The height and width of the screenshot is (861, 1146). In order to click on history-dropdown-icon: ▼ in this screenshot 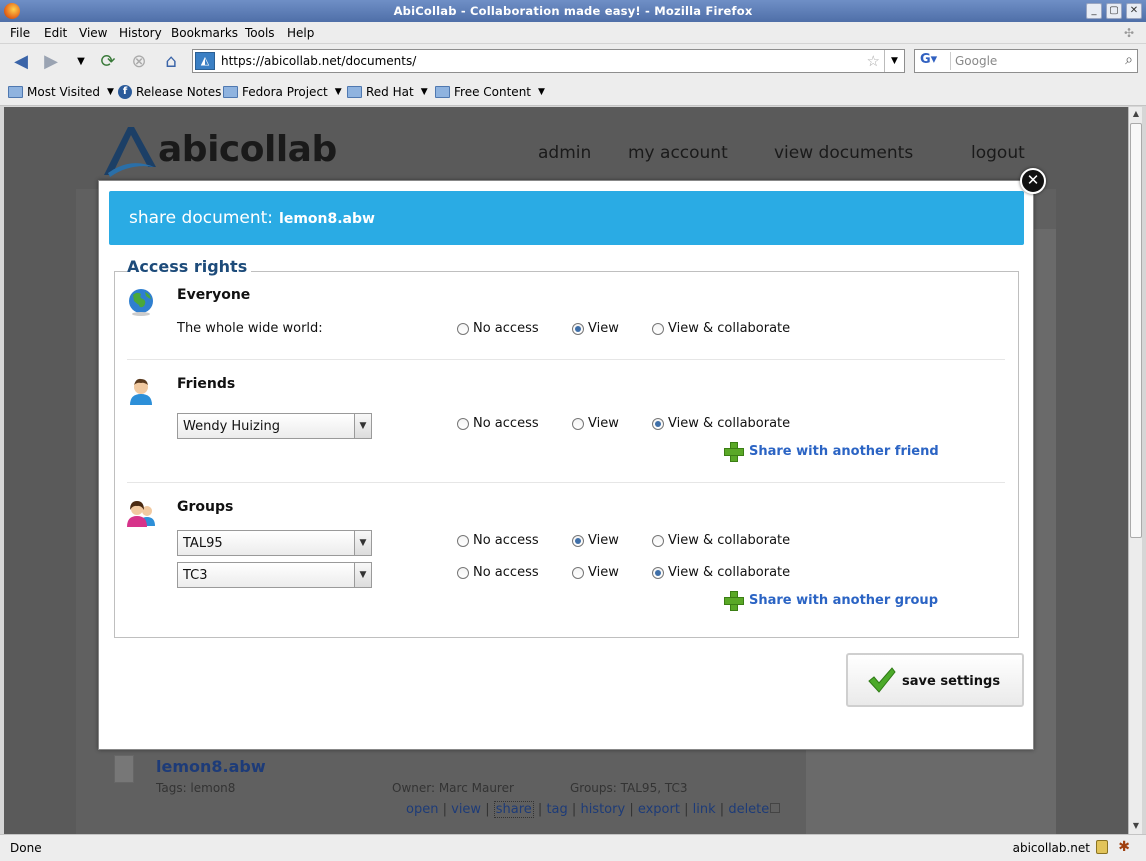, I will do `click(81, 61)`.